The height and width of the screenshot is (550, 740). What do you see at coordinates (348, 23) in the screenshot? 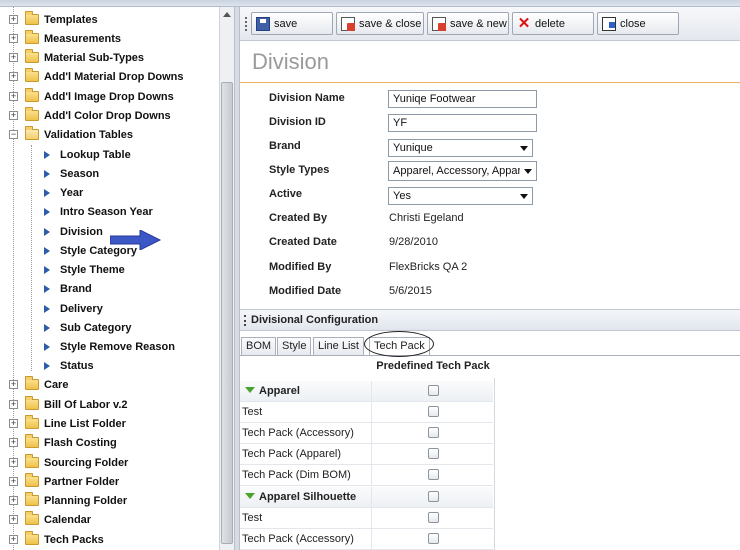
I see `save-close-icon` at bounding box center [348, 23].